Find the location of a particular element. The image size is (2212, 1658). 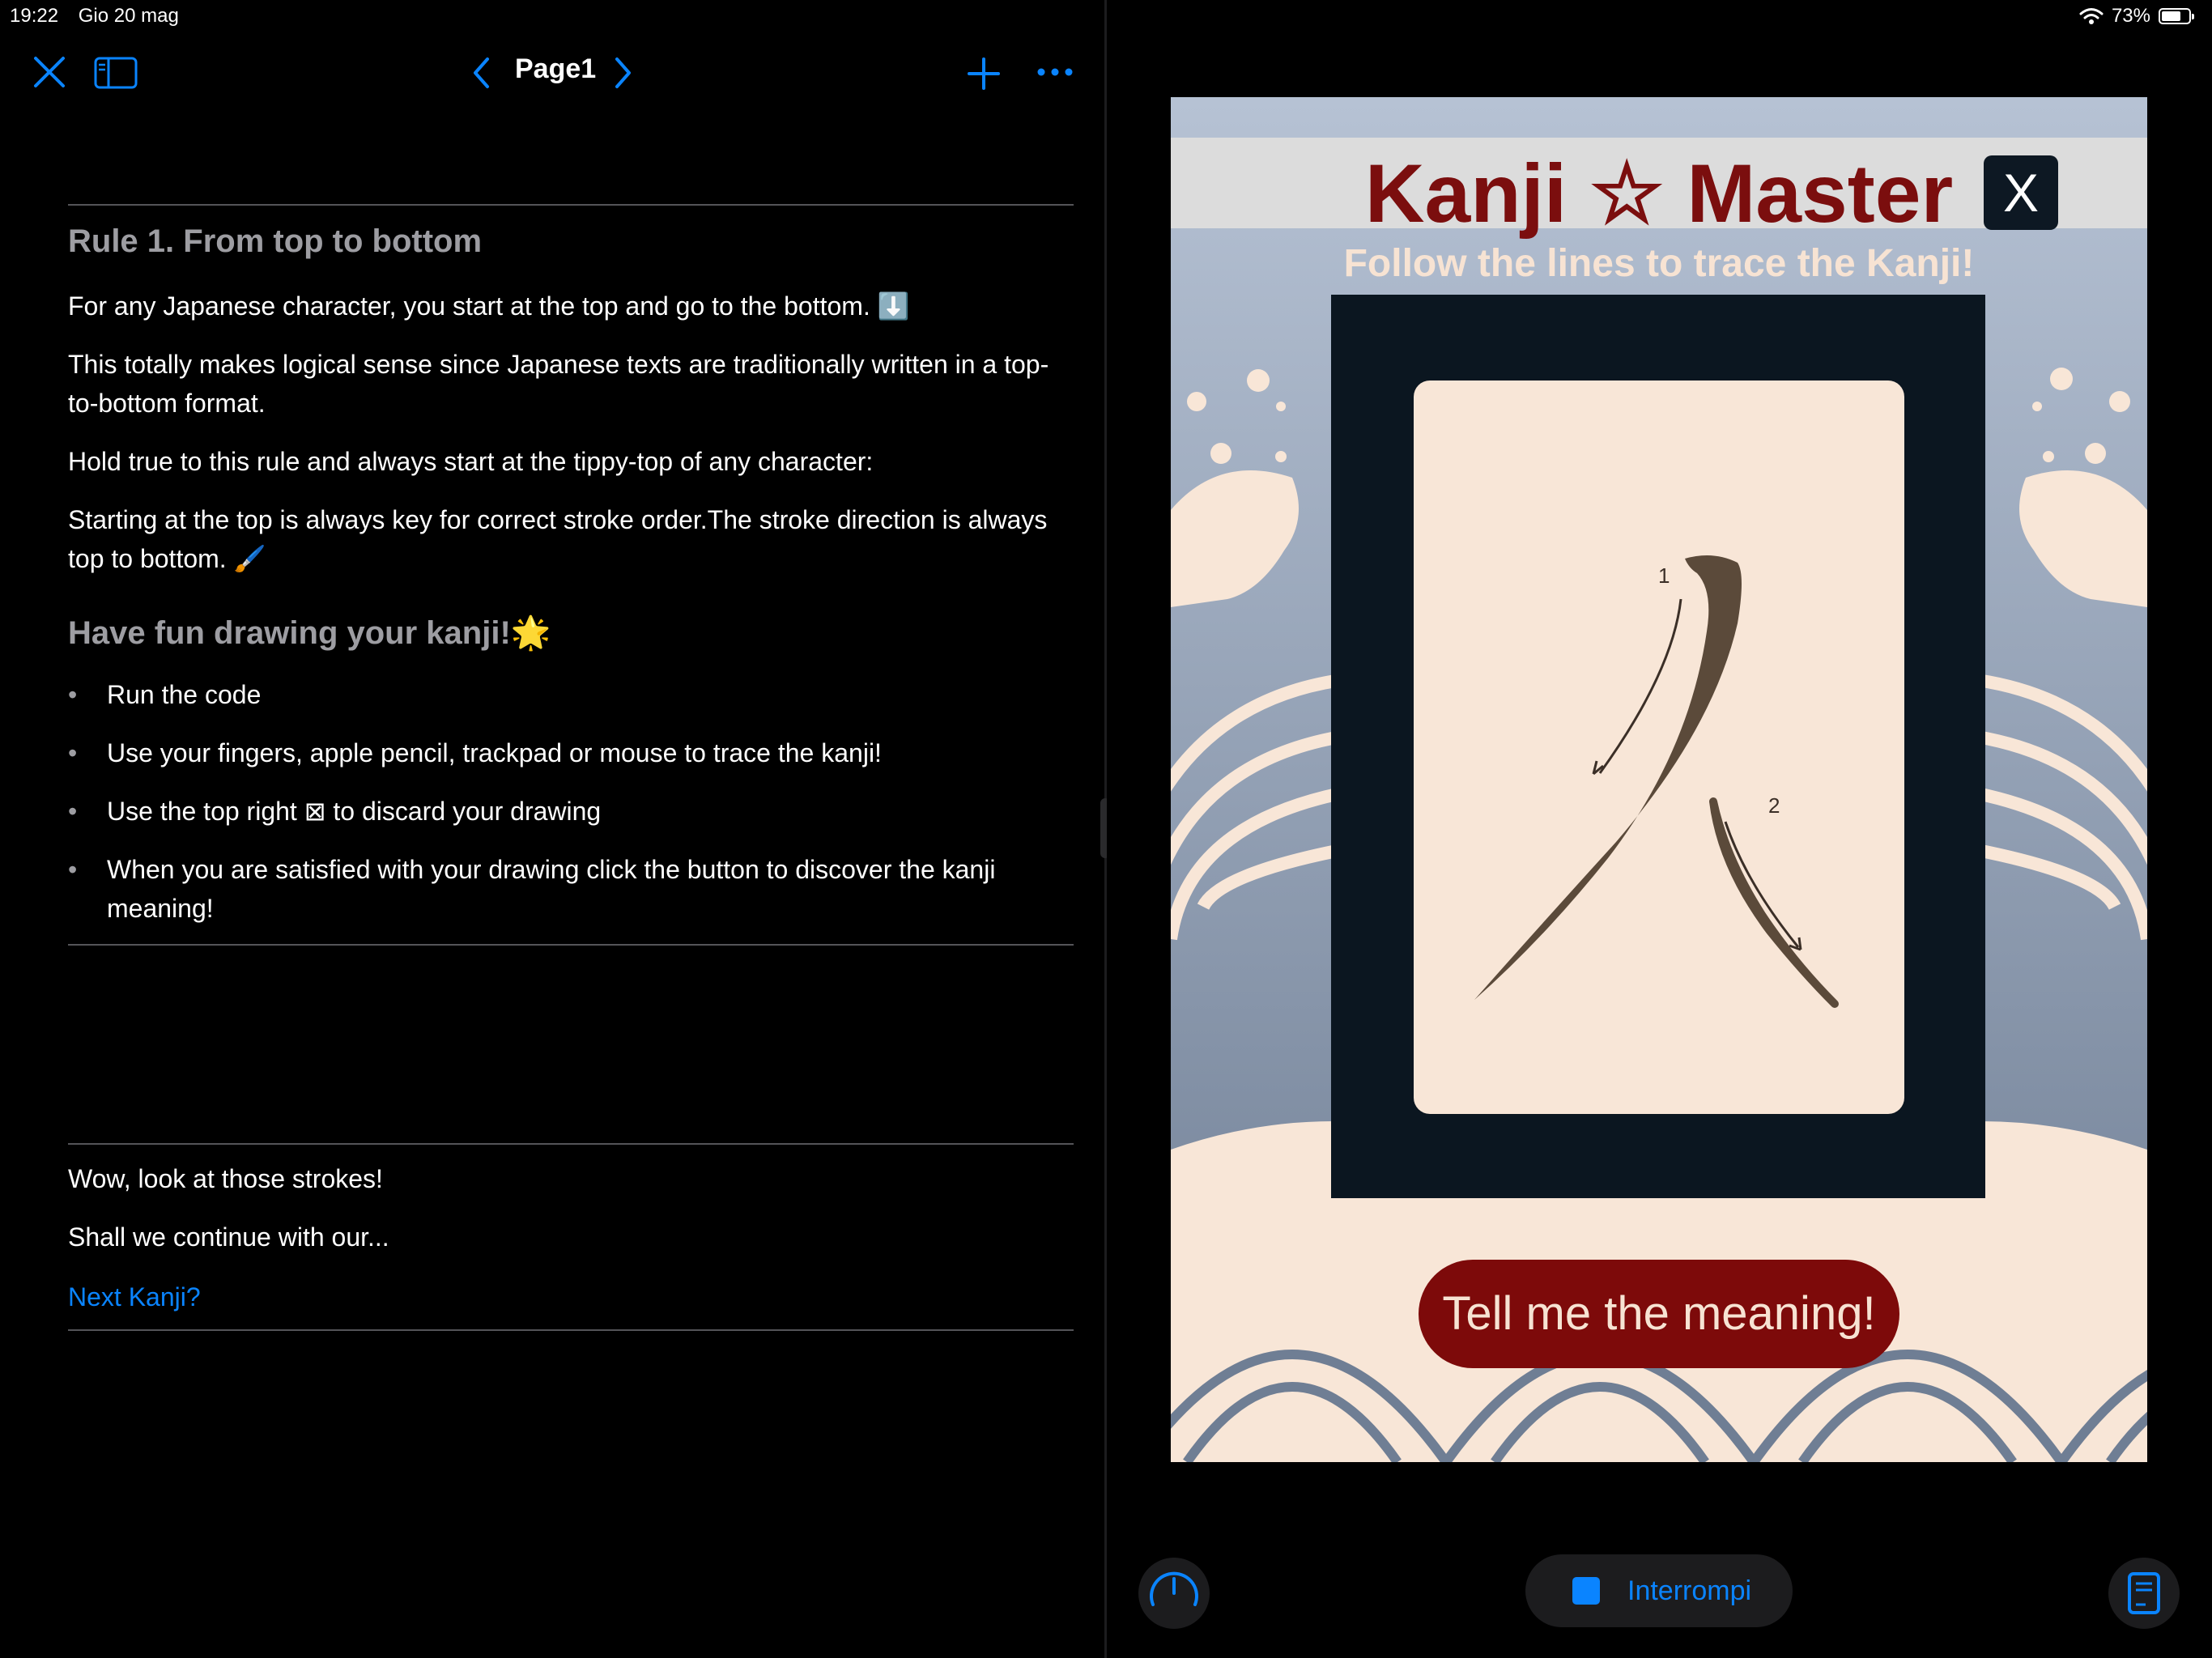

drawing-canvas: 1 2 is located at coordinates (1659, 747).